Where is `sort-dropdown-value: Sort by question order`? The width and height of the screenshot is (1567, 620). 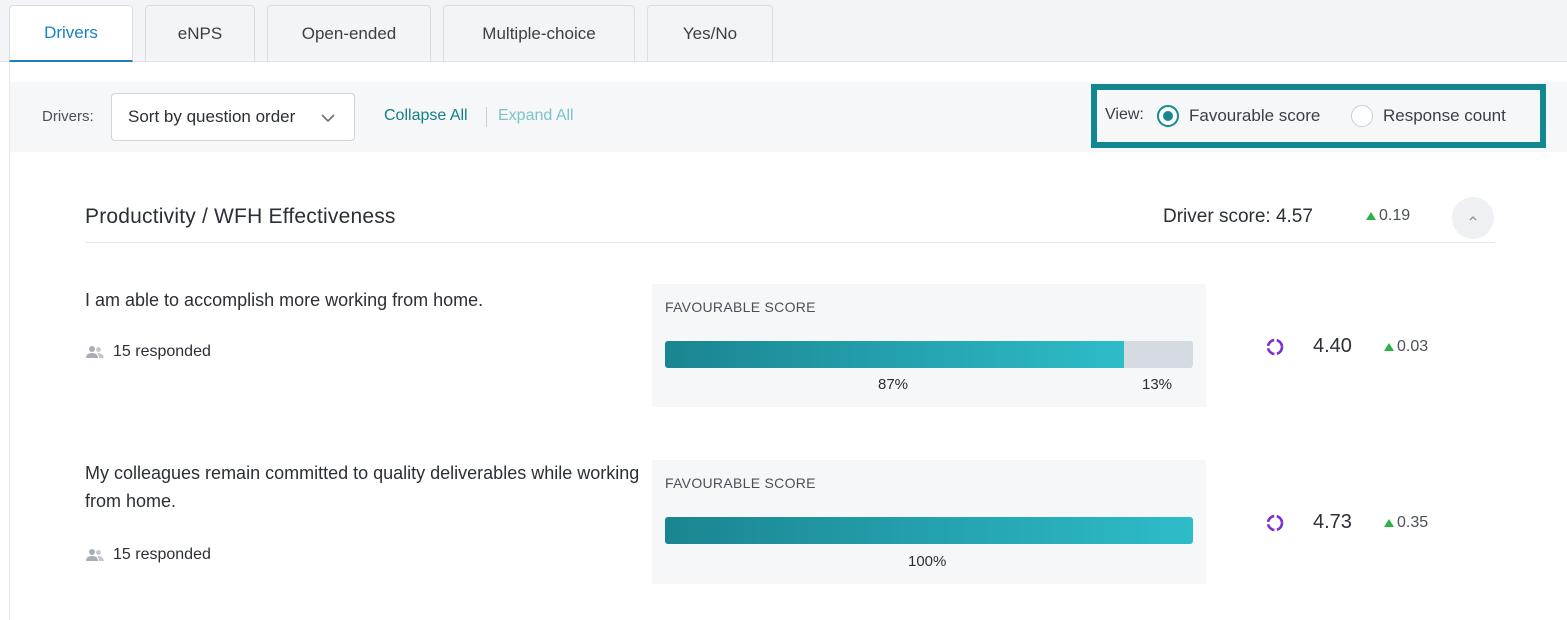 sort-dropdown-value: Sort by question order is located at coordinates (212, 116).